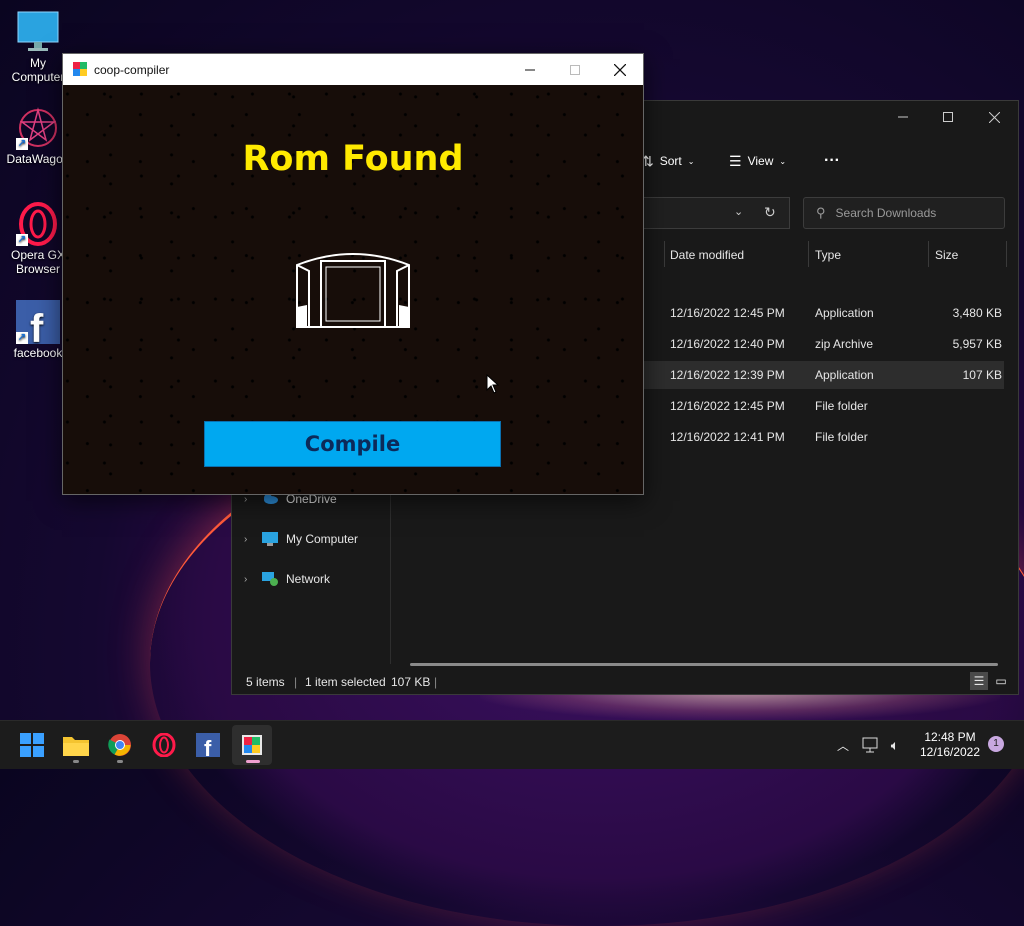 The image size is (1024, 926). Describe the element at coordinates (821, 212) in the screenshot. I see `search-icon: ⚲` at that location.